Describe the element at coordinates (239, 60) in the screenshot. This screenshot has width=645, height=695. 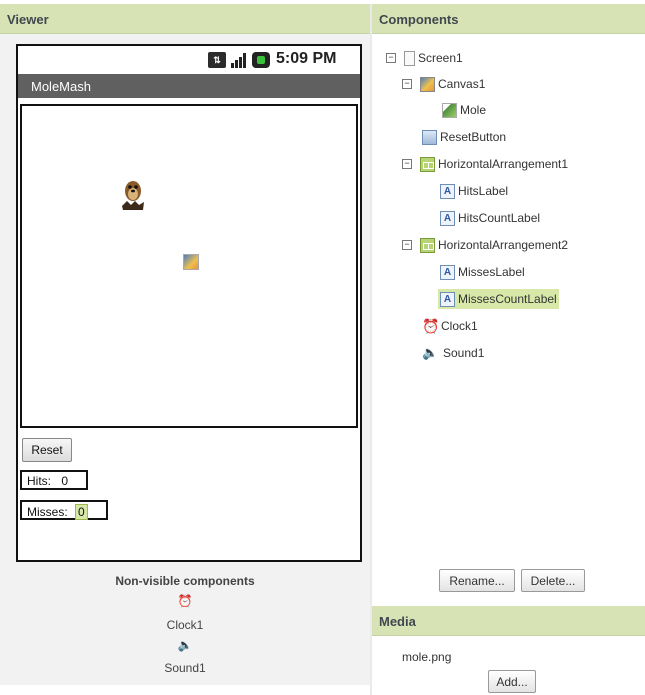
I see `signal-icon` at that location.